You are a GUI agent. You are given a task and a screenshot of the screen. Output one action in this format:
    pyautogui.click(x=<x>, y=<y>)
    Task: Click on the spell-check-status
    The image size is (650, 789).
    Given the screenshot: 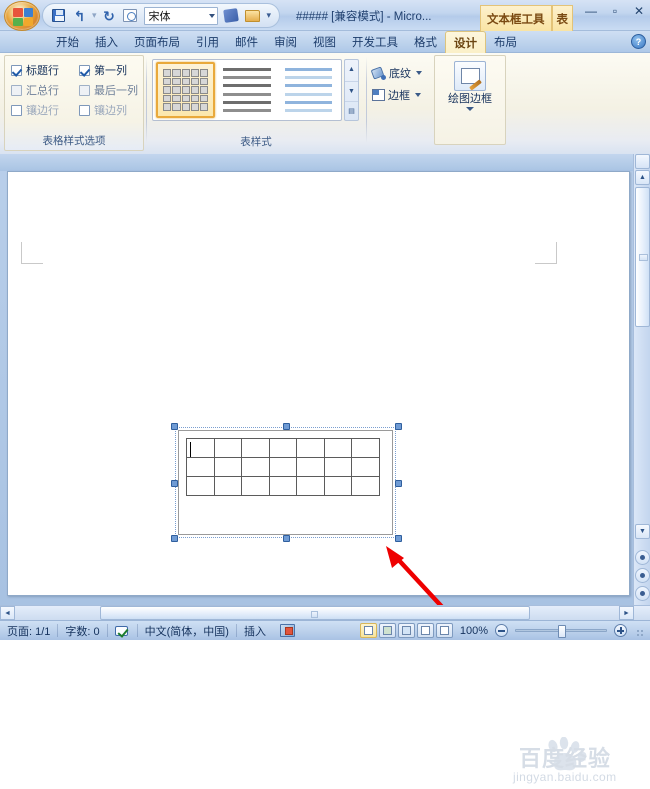 What is the action you would take?
    pyautogui.click(x=122, y=631)
    